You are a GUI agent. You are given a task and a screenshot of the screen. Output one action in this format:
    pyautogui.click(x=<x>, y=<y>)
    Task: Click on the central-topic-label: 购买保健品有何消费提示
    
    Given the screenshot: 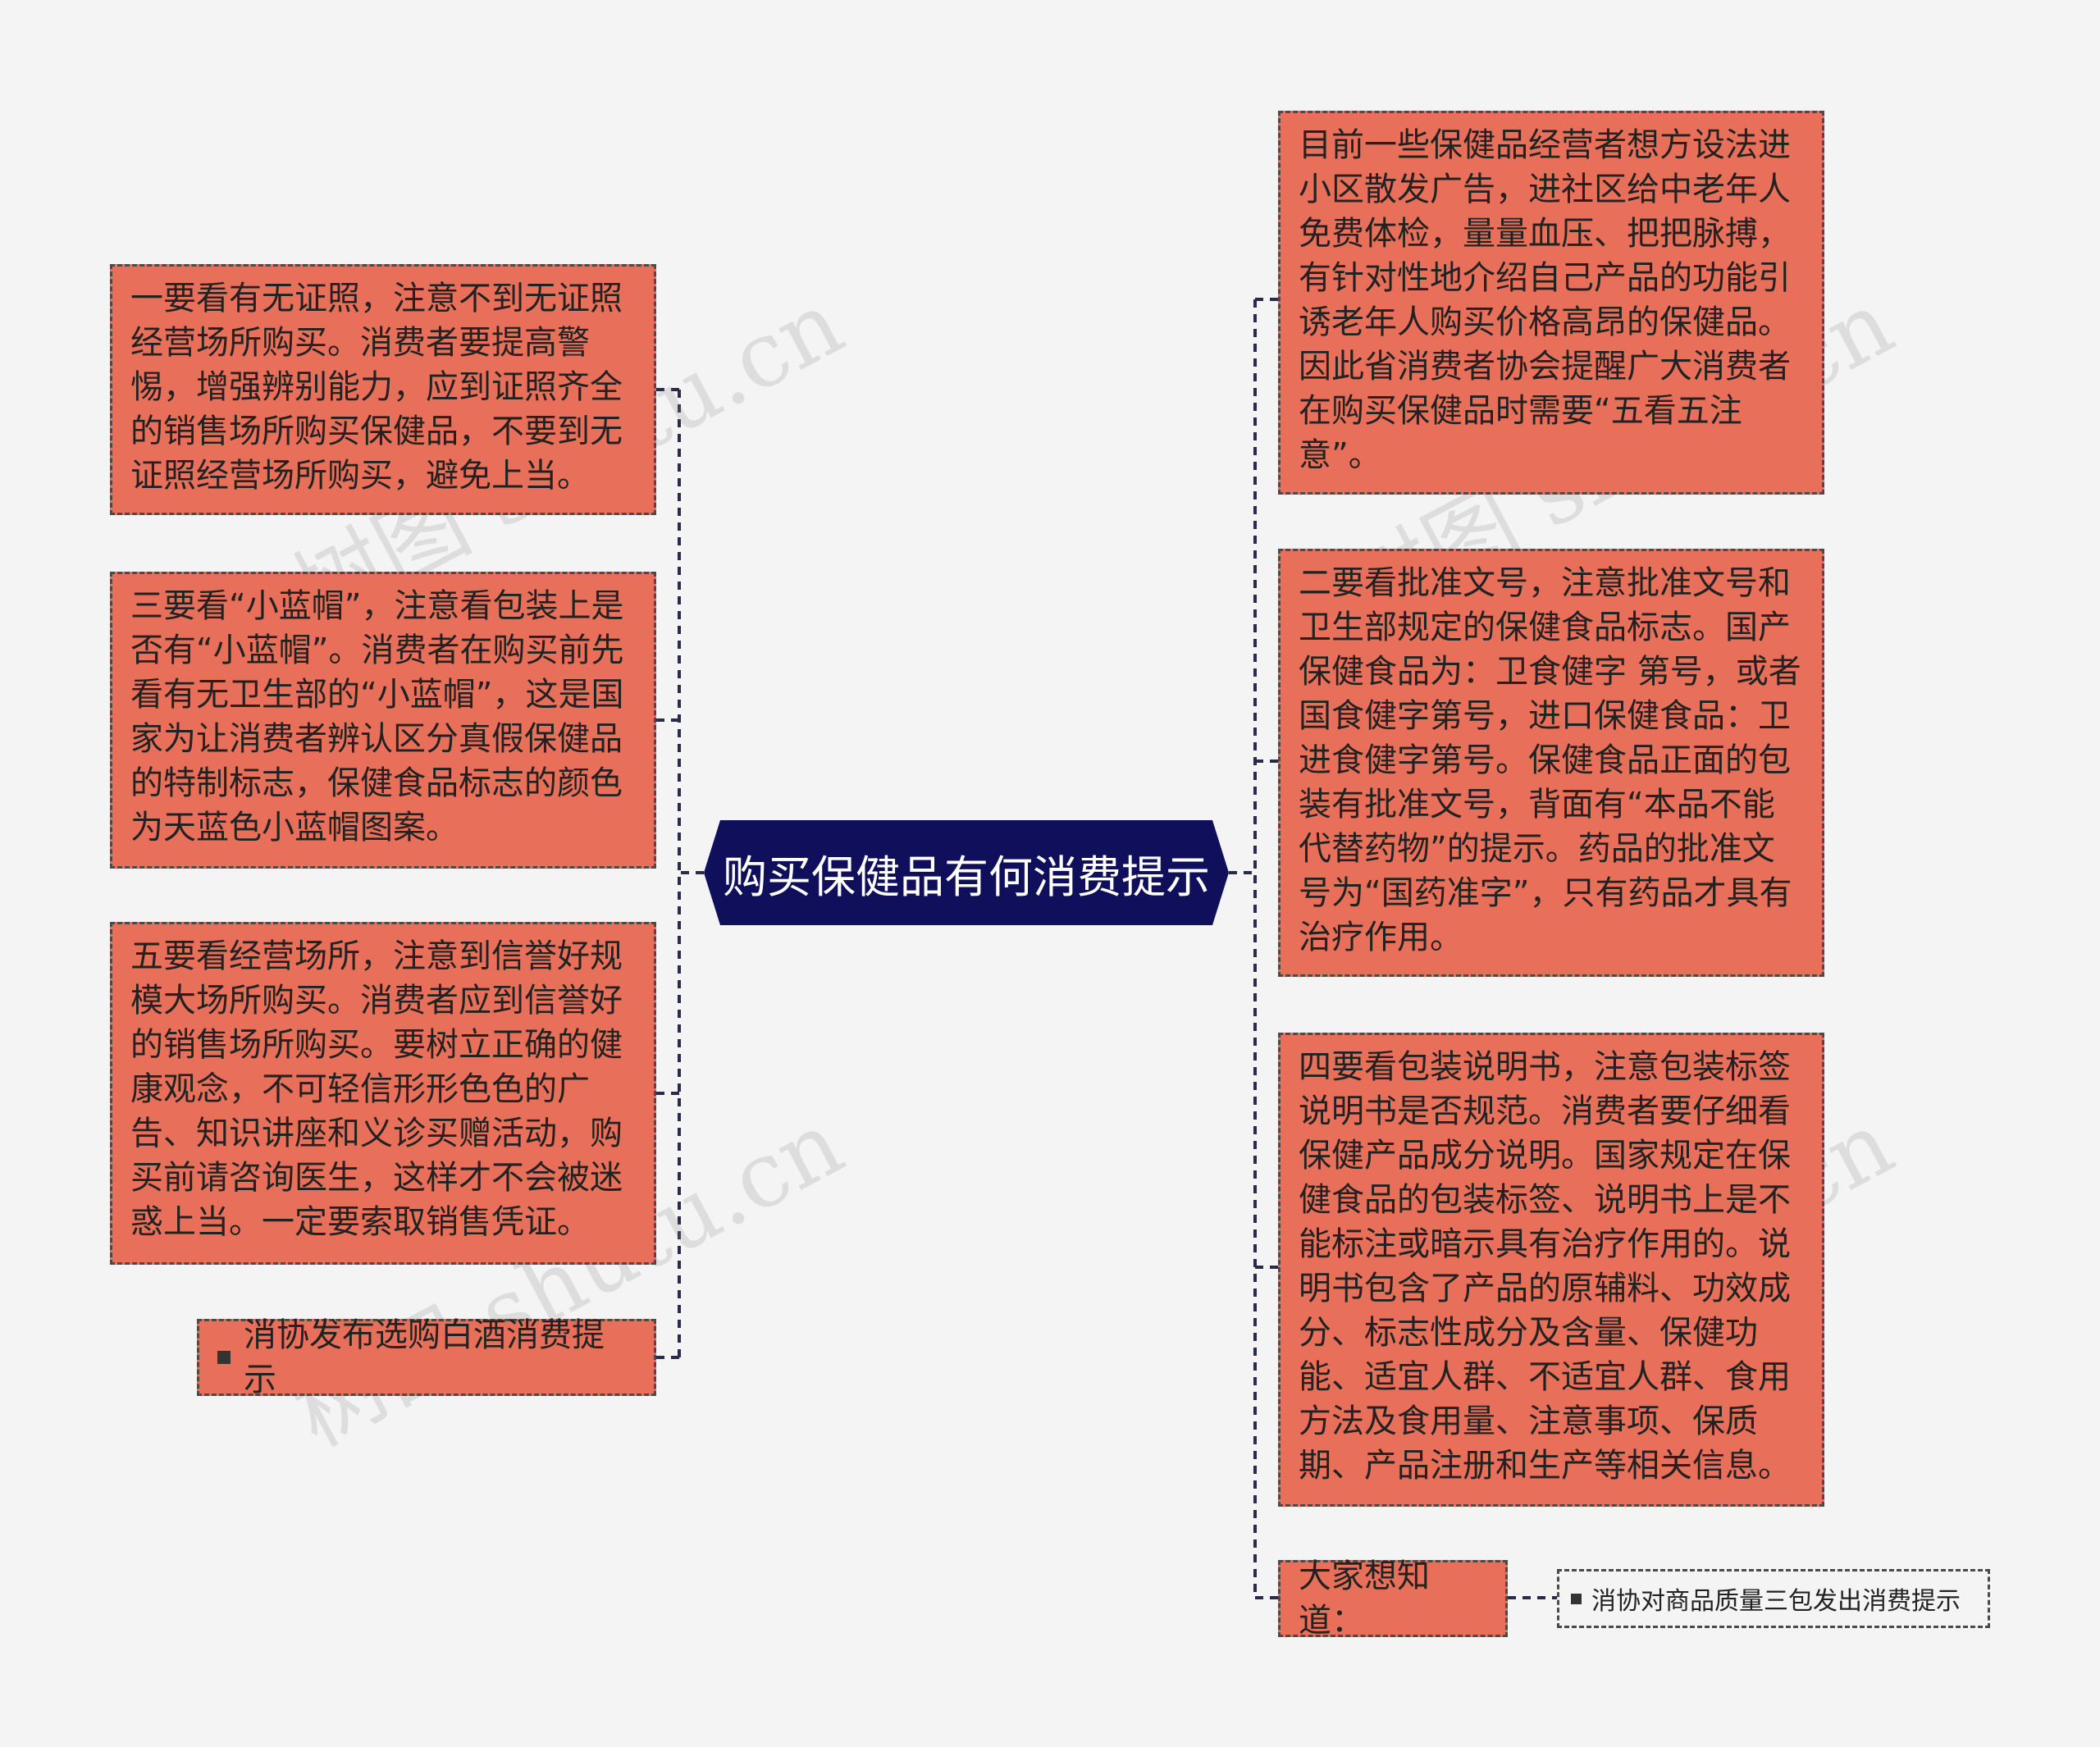 What is the action you would take?
    pyautogui.click(x=967, y=877)
    